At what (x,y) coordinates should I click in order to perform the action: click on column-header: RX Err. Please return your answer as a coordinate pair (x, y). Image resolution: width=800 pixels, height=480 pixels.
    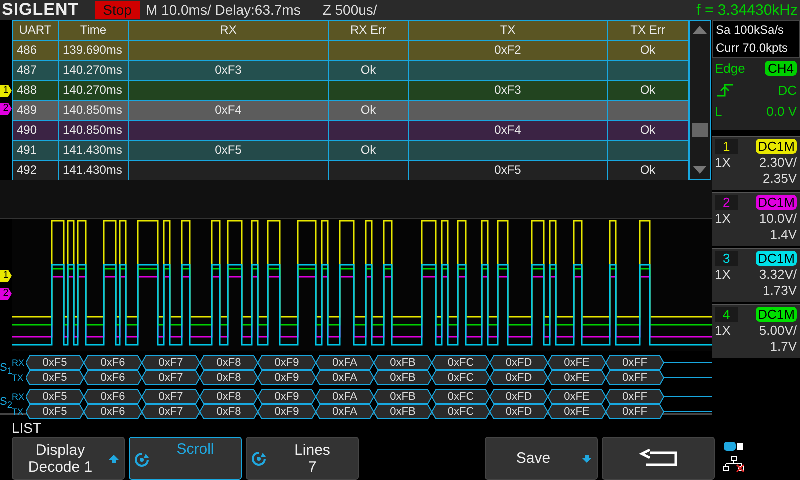
    Looking at the image, I should click on (369, 30).